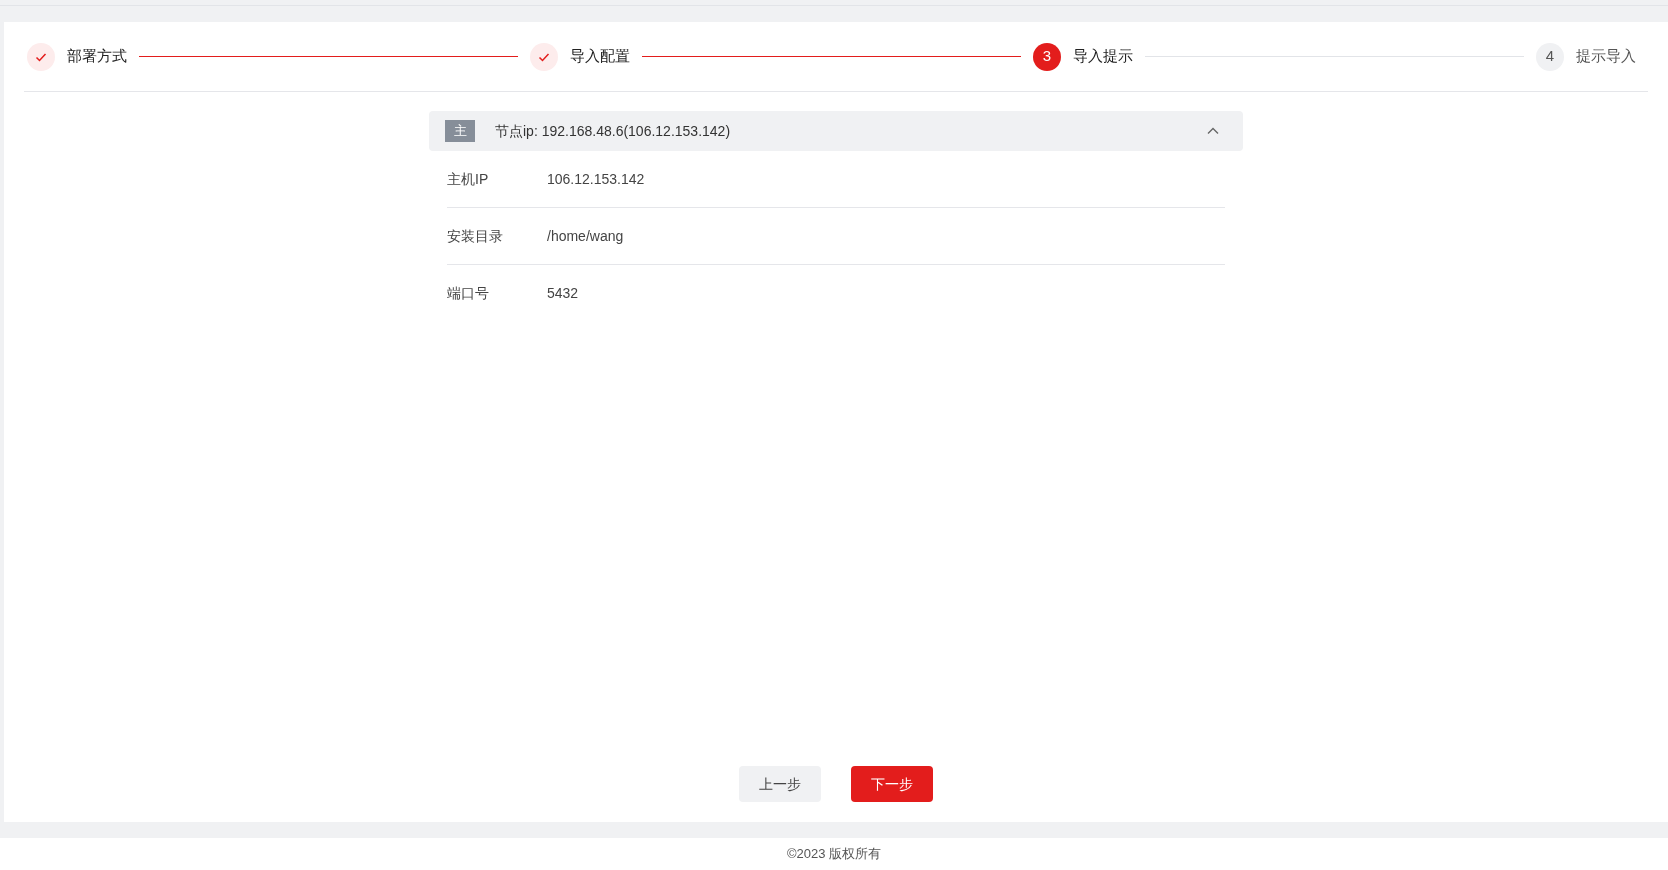 This screenshot has height=870, width=1668. What do you see at coordinates (1550, 56) in the screenshot?
I see `step-number: 4` at bounding box center [1550, 56].